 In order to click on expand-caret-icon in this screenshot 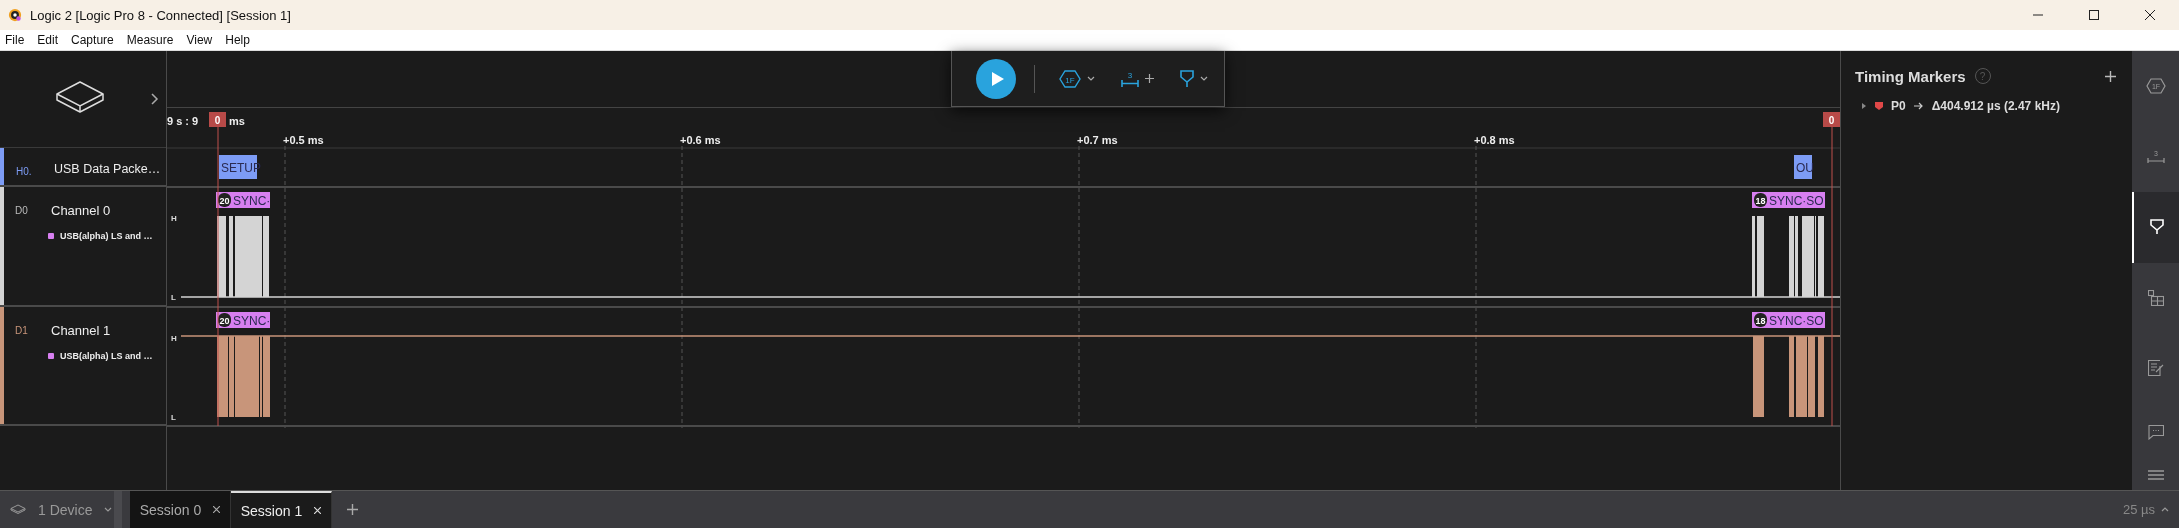, I will do `click(1864, 106)`.